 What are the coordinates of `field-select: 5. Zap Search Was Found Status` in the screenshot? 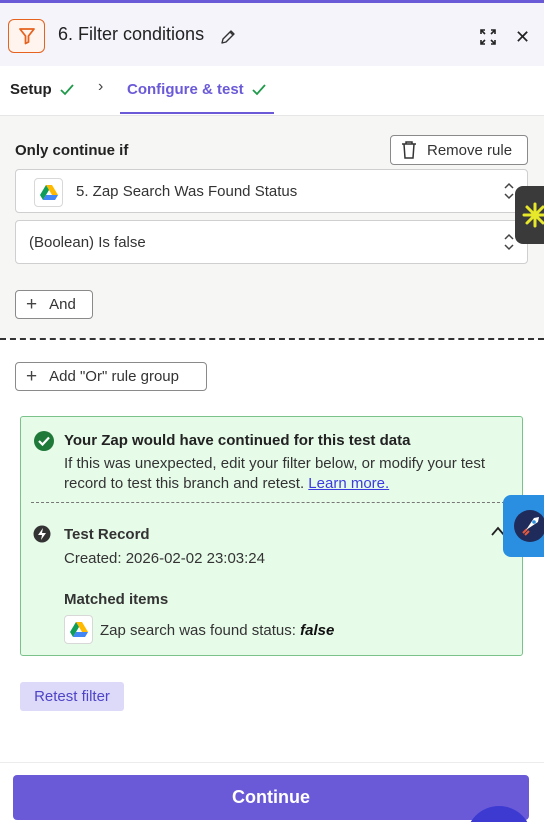 It's located at (271, 191).